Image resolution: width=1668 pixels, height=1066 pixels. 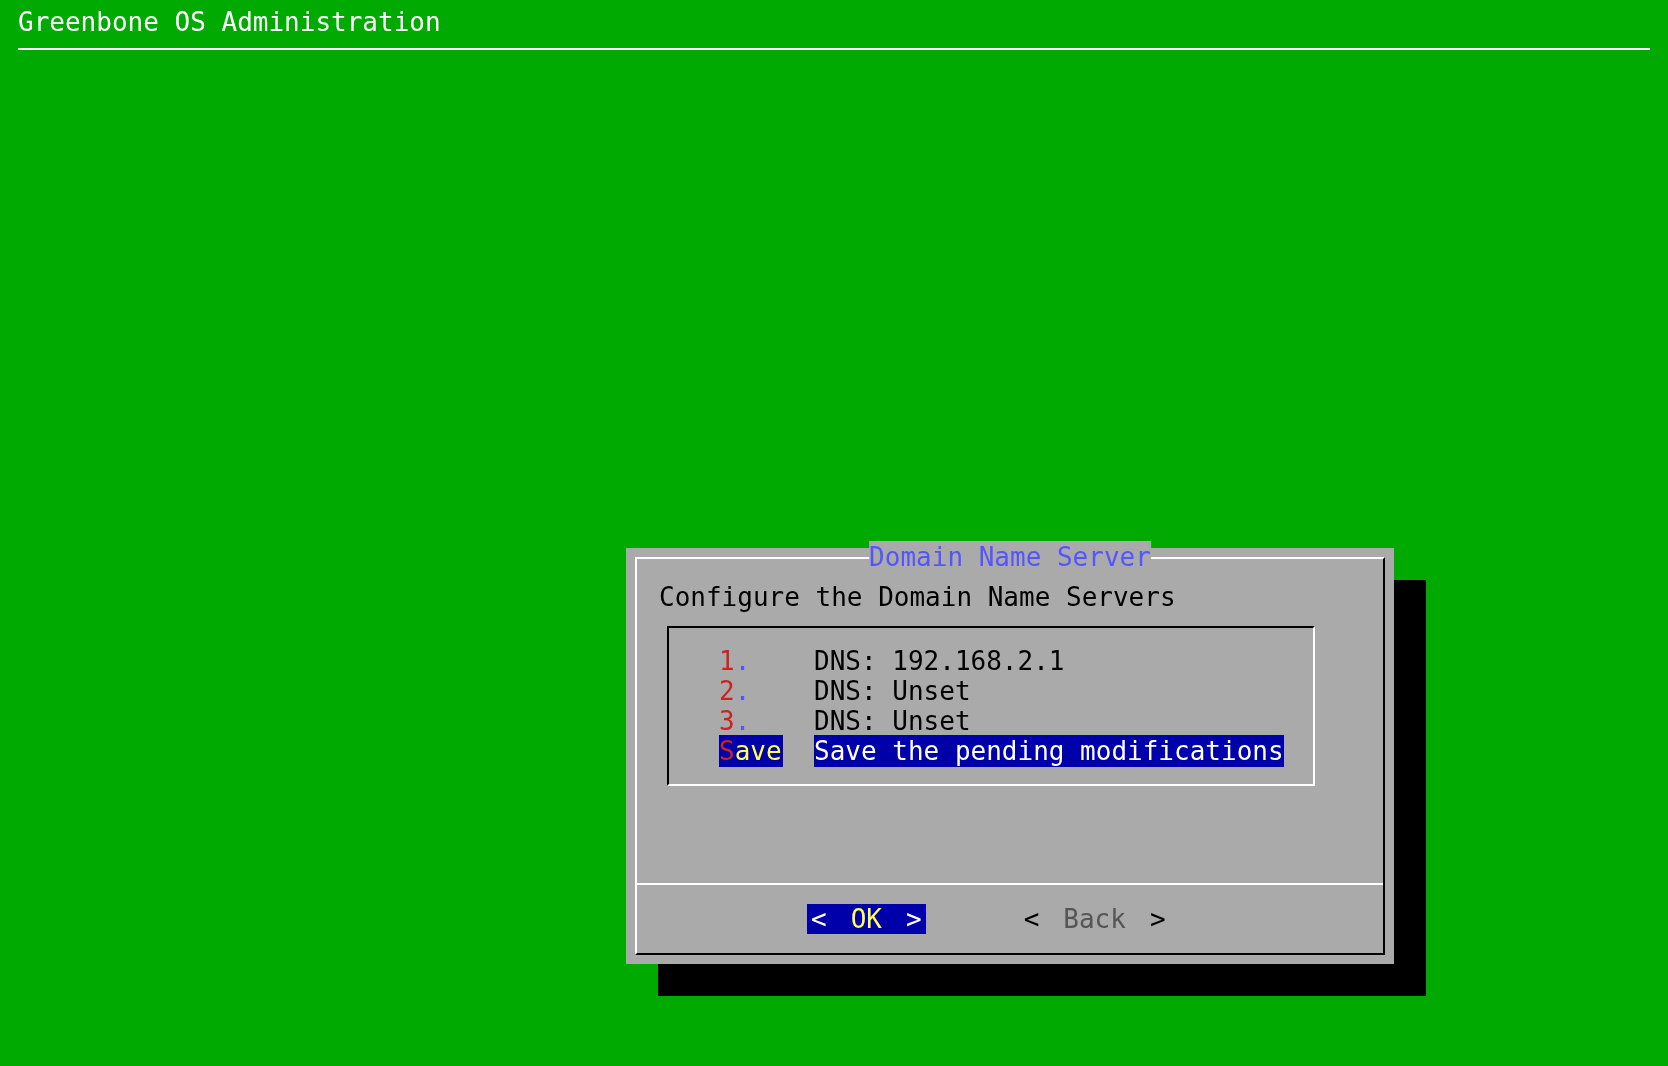 I want to click on menu-item-tag: Save, so click(x=751, y=751).